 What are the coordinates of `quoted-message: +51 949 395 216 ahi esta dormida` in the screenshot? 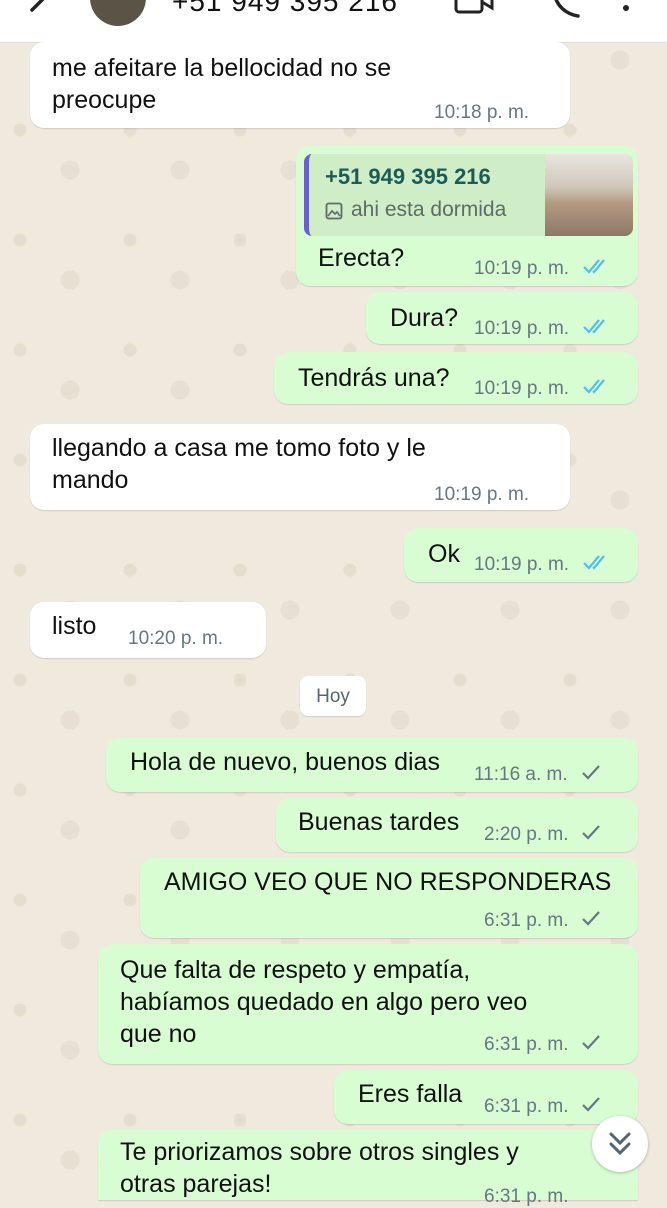 It's located at (468, 195).